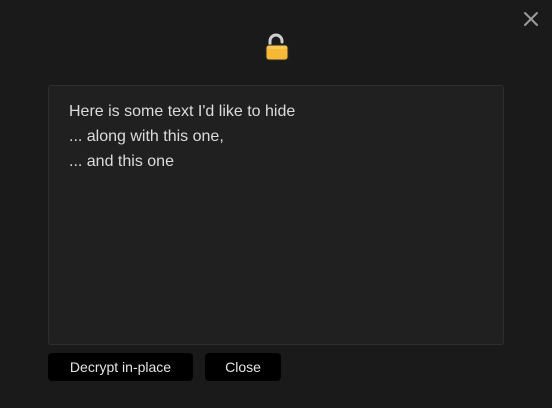  What do you see at coordinates (277, 47) in the screenshot?
I see `unlocked-padlock-icon` at bounding box center [277, 47].